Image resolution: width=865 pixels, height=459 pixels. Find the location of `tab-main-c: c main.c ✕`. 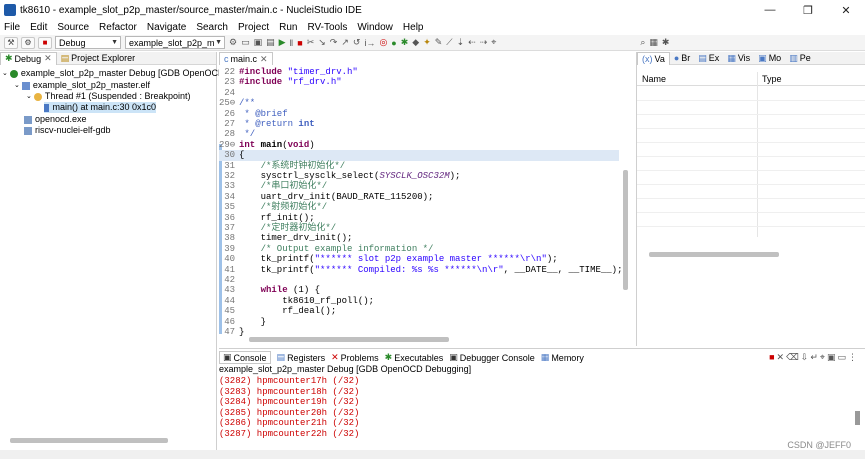

tab-main-c: c main.c ✕ is located at coordinates (246, 58).